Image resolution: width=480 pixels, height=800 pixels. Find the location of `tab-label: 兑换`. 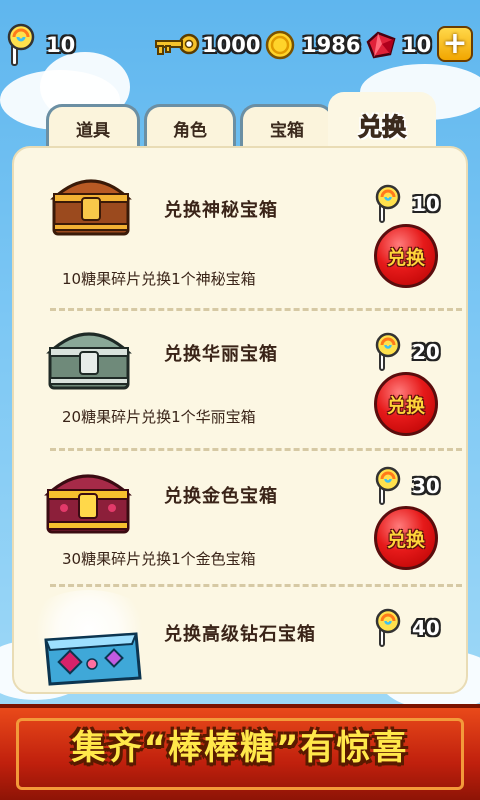

tab-label: 兑换 is located at coordinates (382, 127).